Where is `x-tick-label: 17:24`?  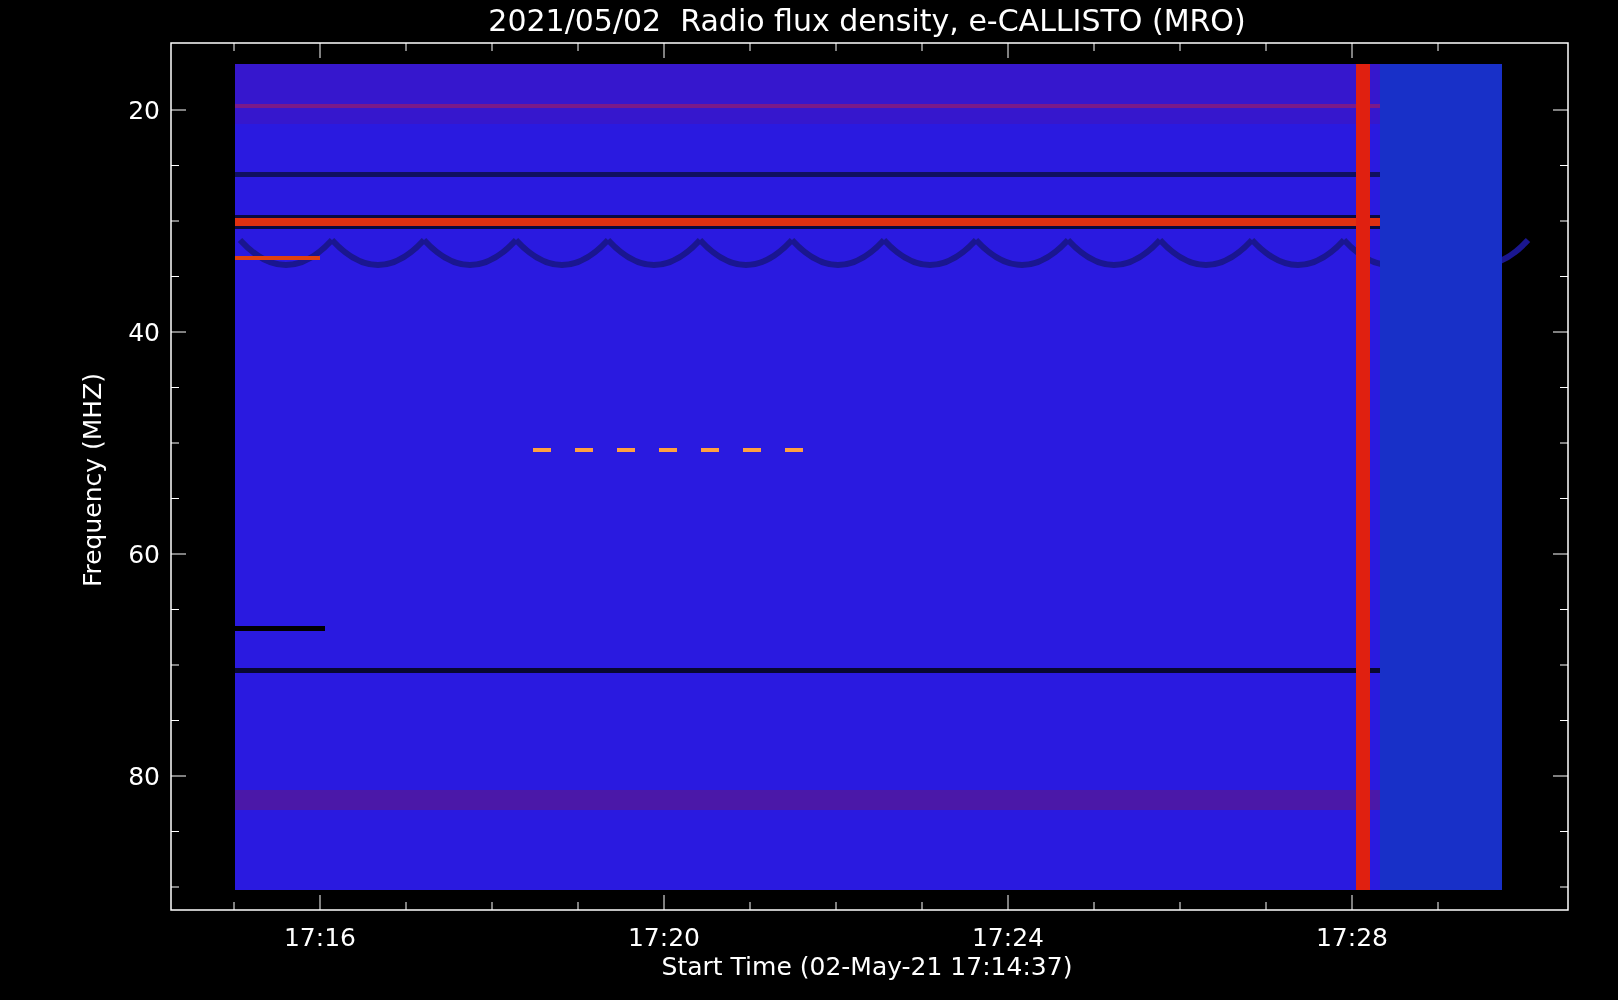
x-tick-label: 17:24 is located at coordinates (1008, 937).